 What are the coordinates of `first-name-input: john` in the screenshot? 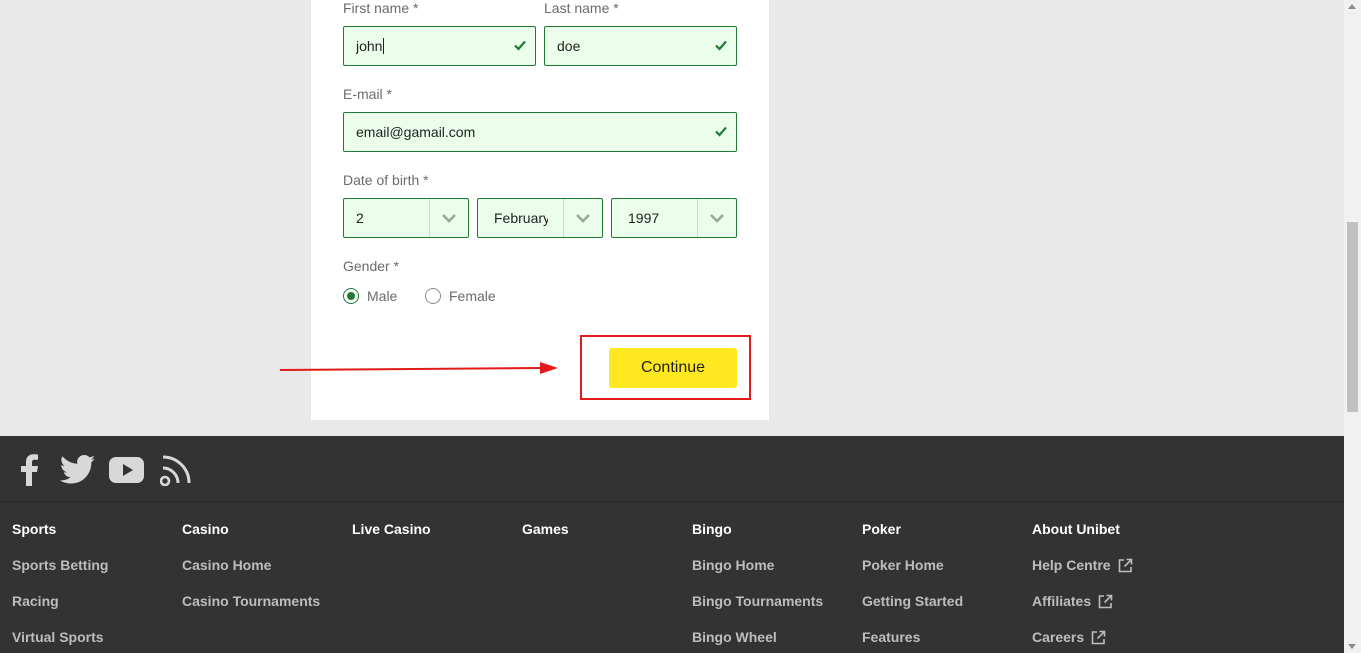 It's located at (439, 46).